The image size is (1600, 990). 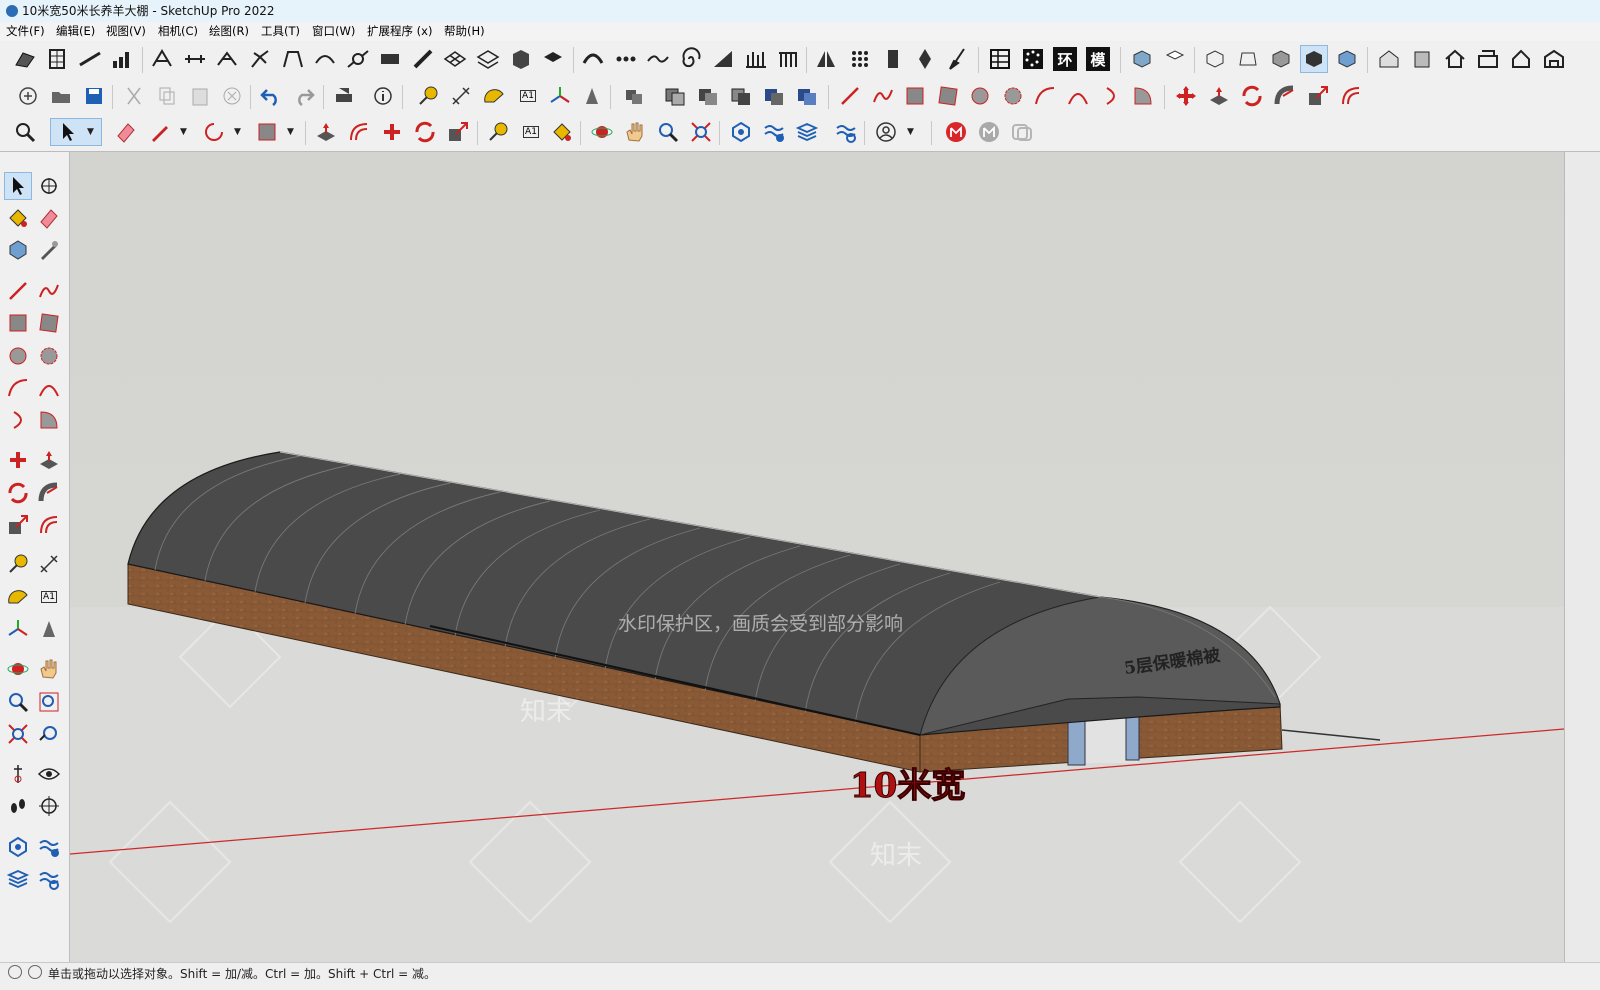 What do you see at coordinates (49, 702) in the screenshot?
I see `zoom-window-left-icon` at bounding box center [49, 702].